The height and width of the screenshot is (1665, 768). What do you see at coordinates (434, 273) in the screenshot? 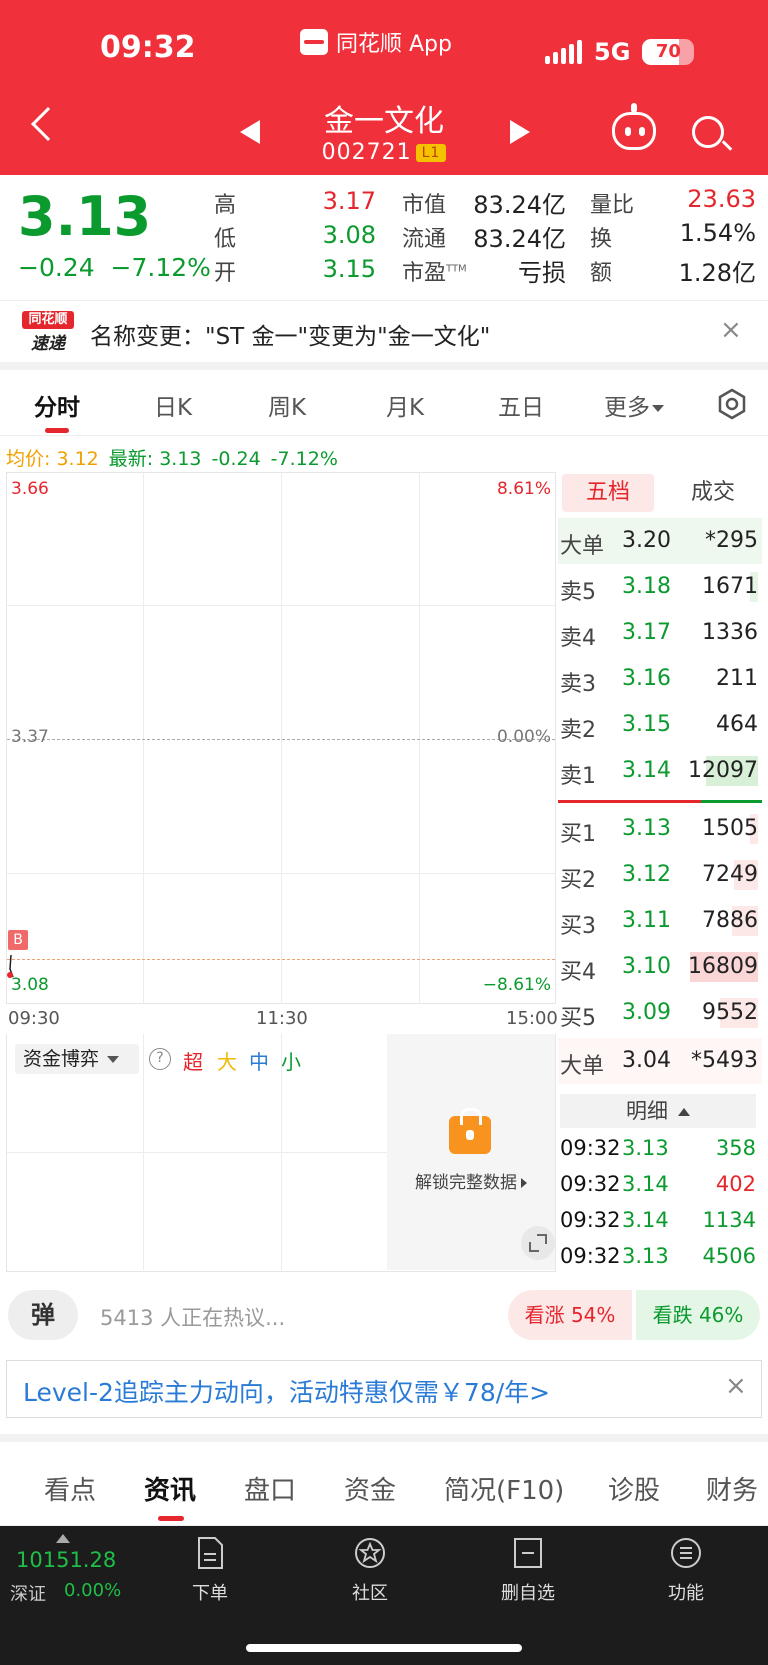
I see `pe-label: 市盈TTM` at bounding box center [434, 273].